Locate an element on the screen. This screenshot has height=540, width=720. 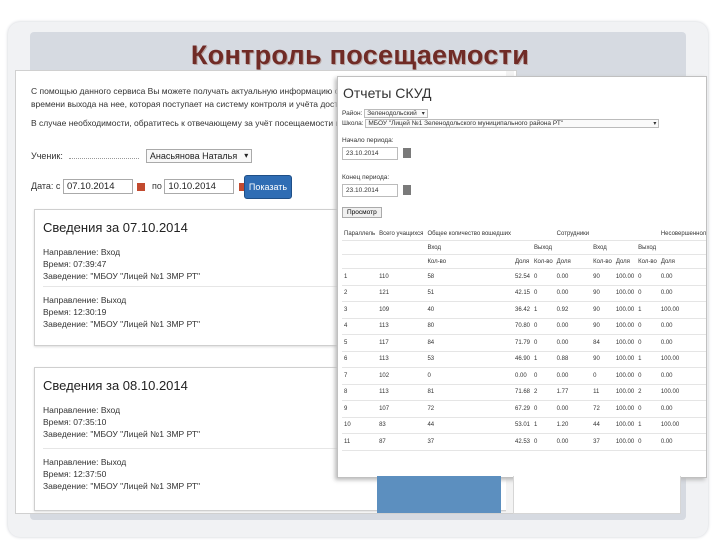
table-cell: 37 is located at coordinates (469, 442).